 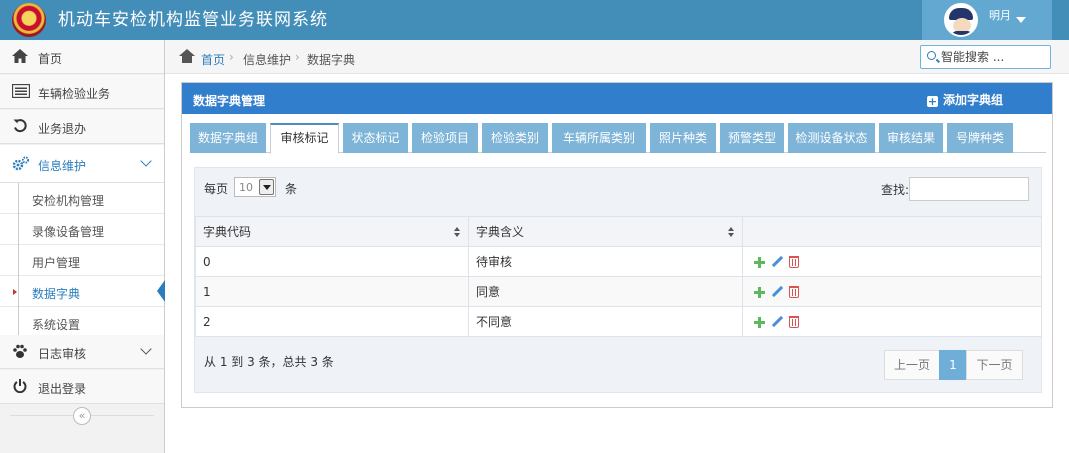 I want to click on breadcrumb-link-info-maintenance: 信息维护, so click(x=267, y=59).